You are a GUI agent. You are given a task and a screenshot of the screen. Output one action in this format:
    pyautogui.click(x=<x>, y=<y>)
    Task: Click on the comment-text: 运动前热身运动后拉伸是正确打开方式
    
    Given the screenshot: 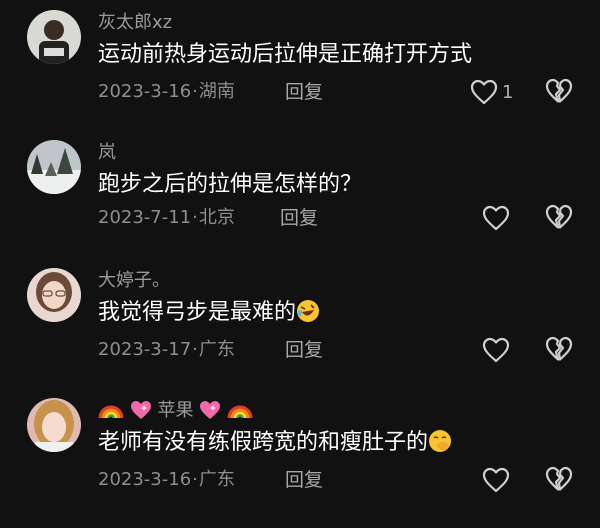 What is the action you would take?
    pyautogui.click(x=285, y=54)
    